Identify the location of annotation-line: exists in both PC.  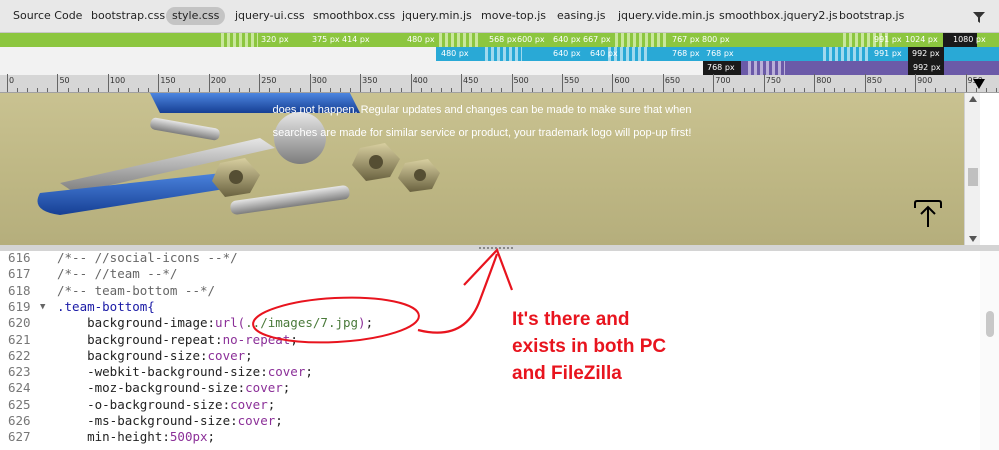
(589, 346).